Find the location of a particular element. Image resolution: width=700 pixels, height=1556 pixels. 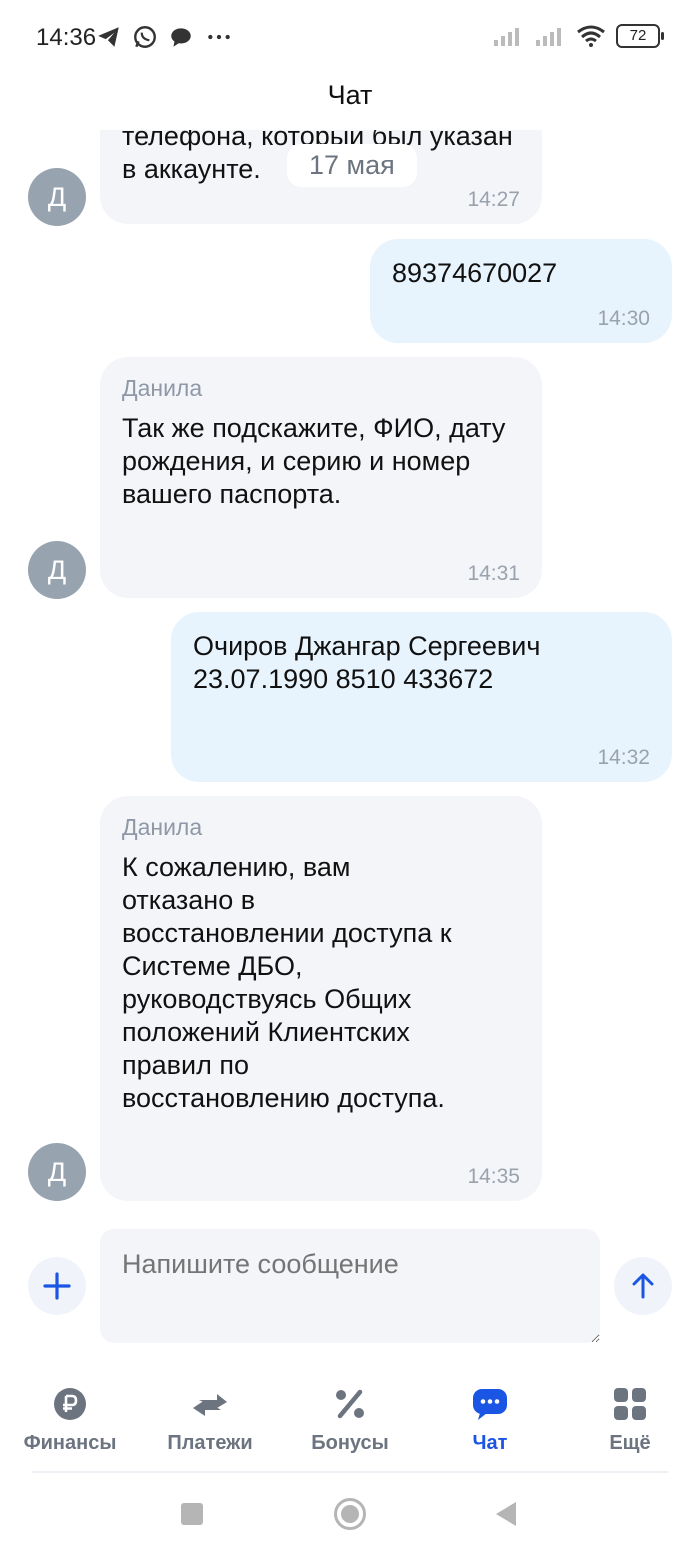

back-icon is located at coordinates (506, 1514).